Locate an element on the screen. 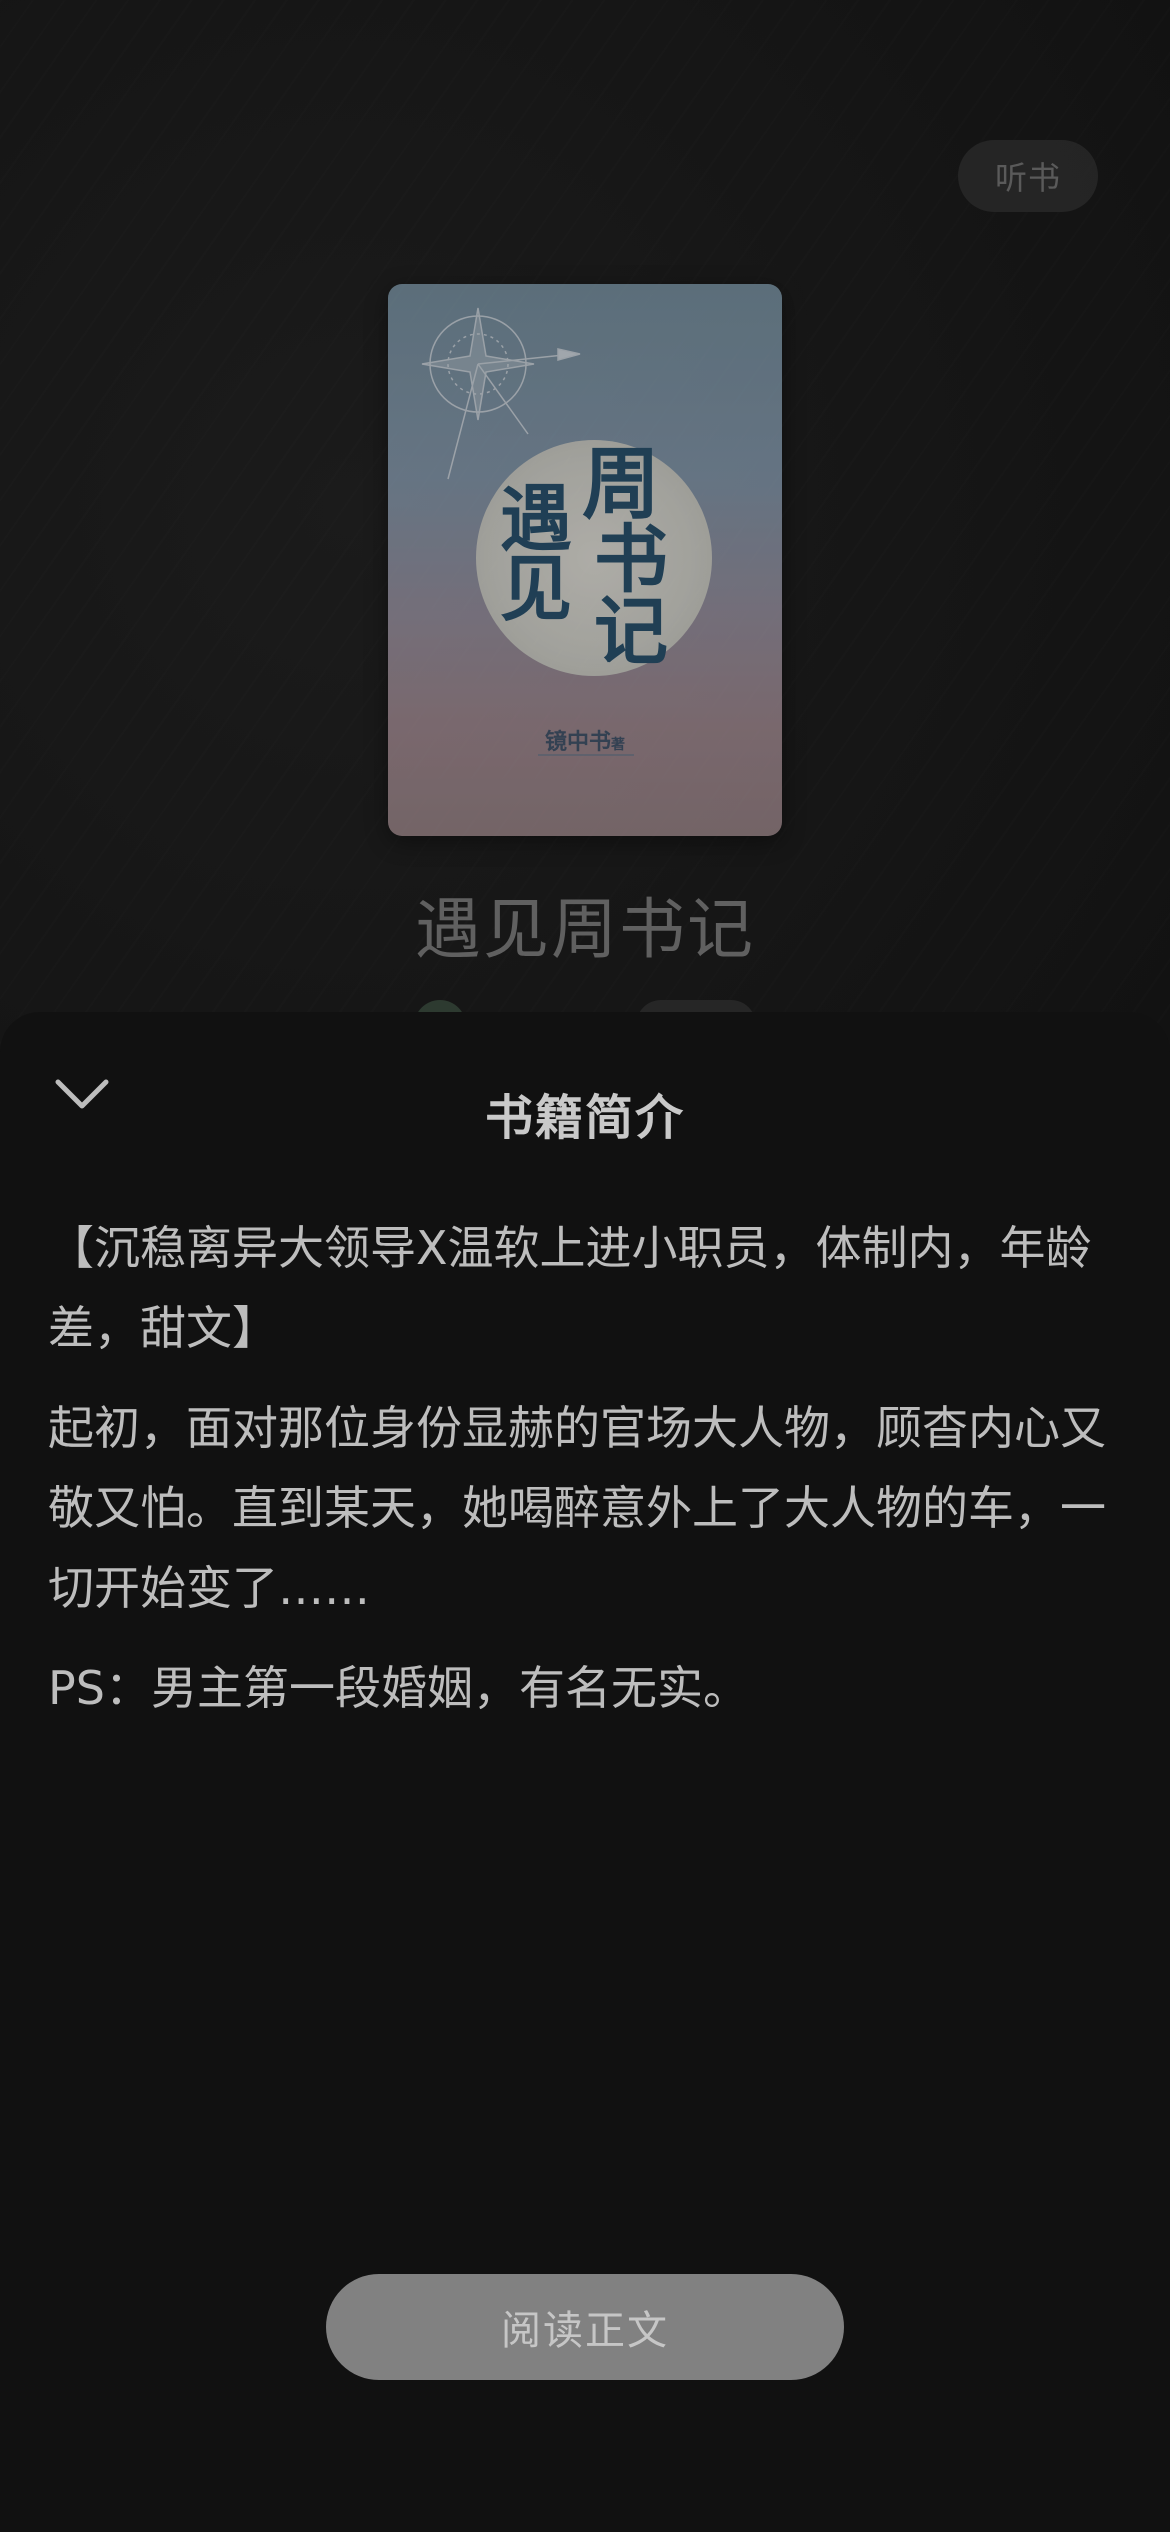 The height and width of the screenshot is (2532, 1170). cover-author-name: 镜中书 is located at coordinates (577, 742).